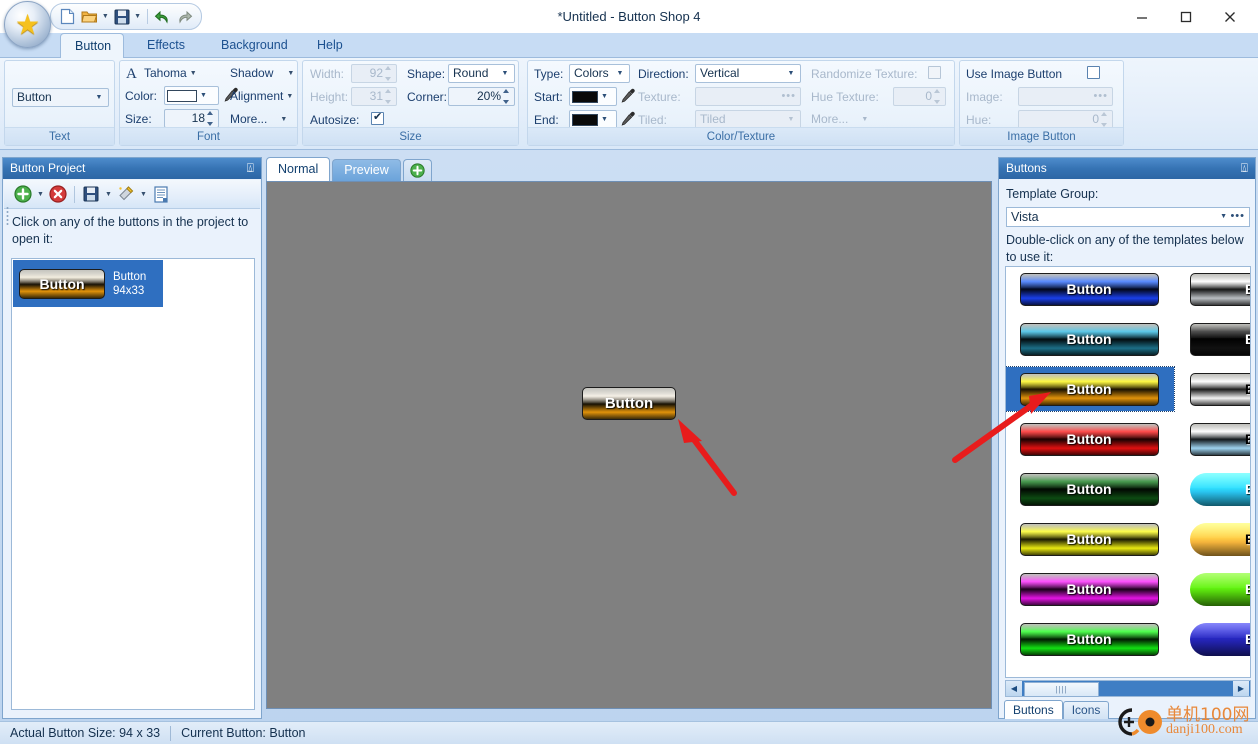 Image resolution: width=1258 pixels, height=744 pixels. Describe the element at coordinates (108, 194) in the screenshot. I see `save-project-caret-icon: ▼` at that location.